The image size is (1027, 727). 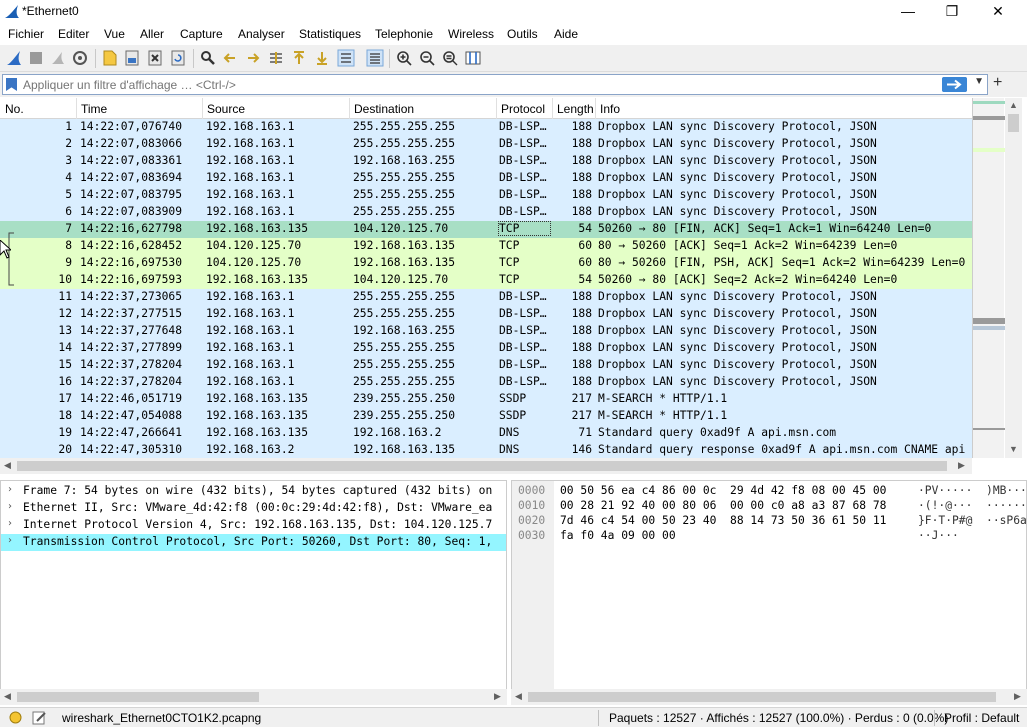 I want to click on column-info: Info, so click(x=610, y=109).